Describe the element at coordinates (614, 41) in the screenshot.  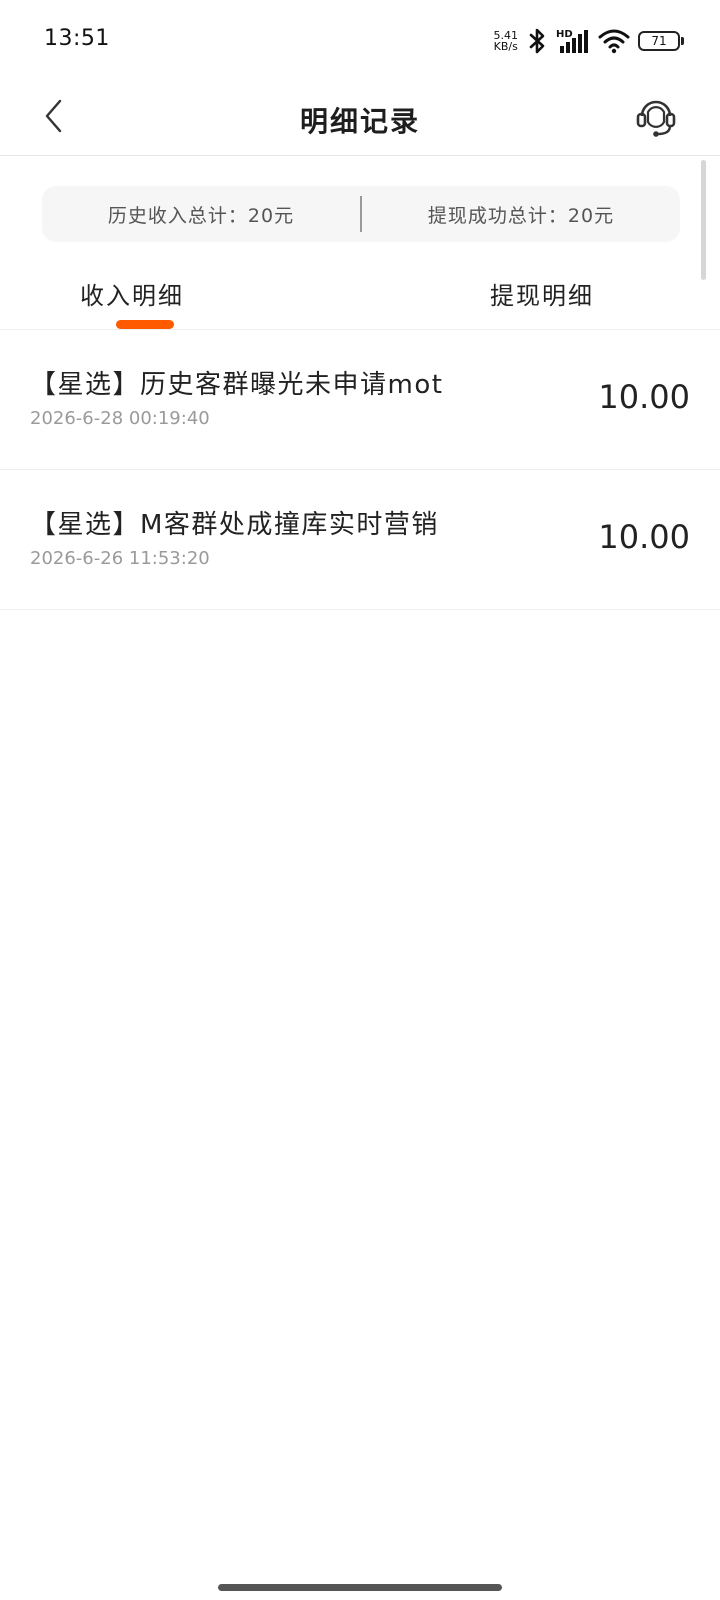
I see `wifi-icon` at that location.